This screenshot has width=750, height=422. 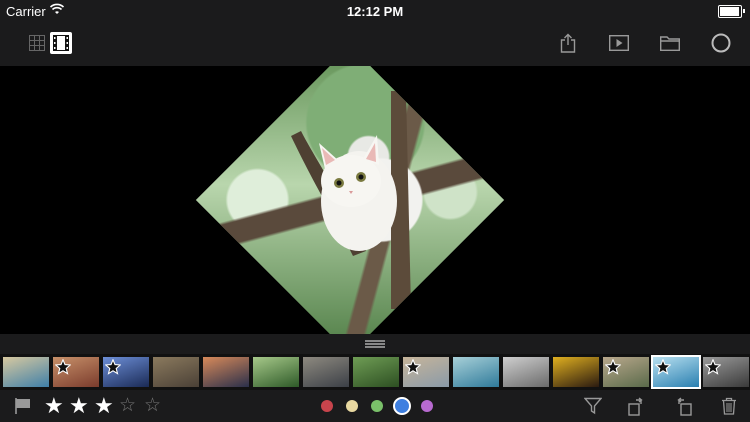 I want to click on filter-button, so click(x=593, y=406).